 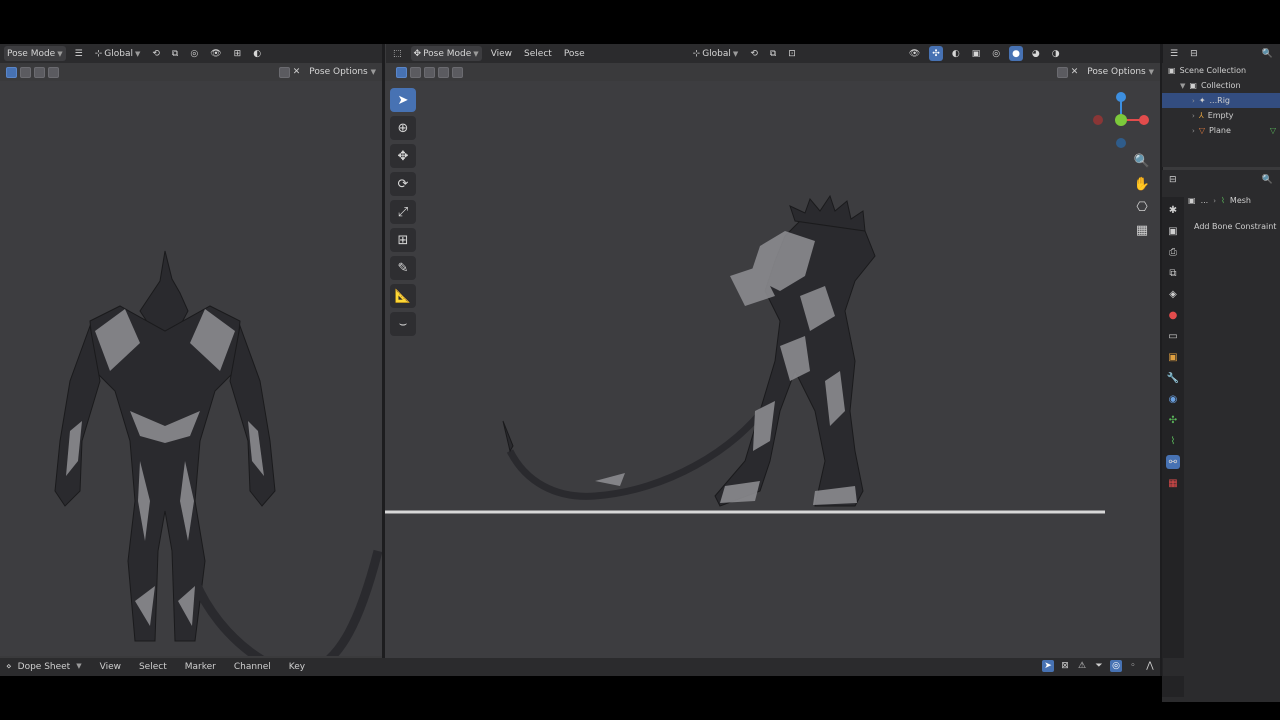 What do you see at coordinates (403, 240) in the screenshot?
I see `transform-tool-icon: ⊞` at bounding box center [403, 240].